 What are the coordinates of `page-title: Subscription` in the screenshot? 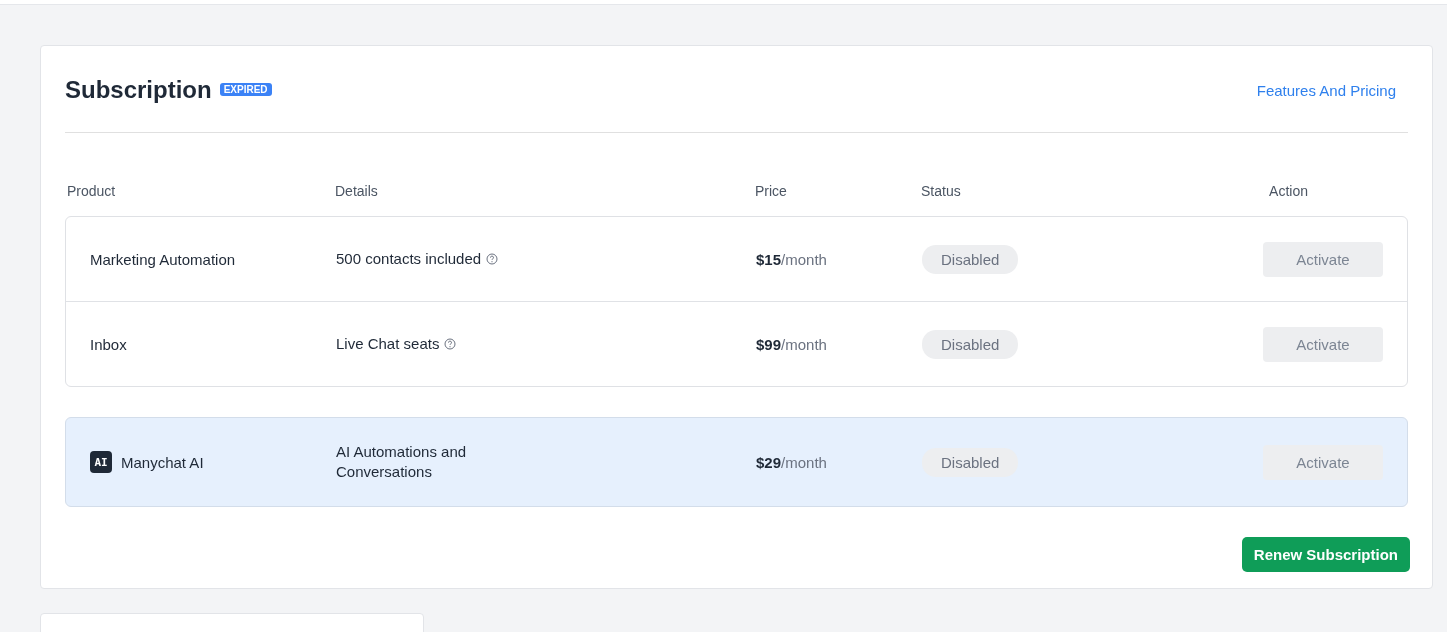 It's located at (138, 90).